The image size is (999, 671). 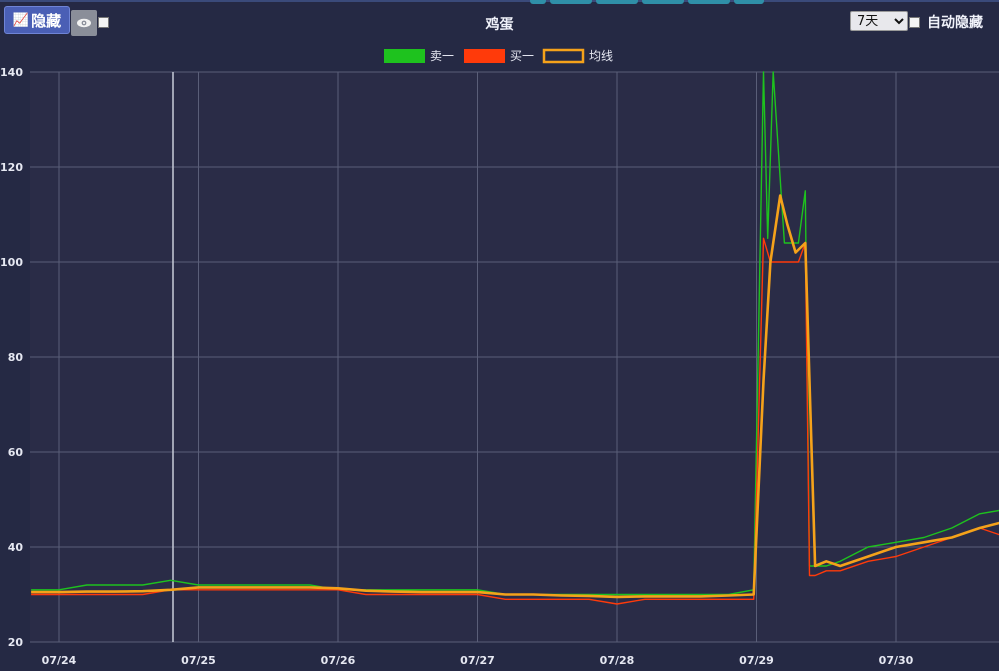 I want to click on y-tick-label: 20, so click(x=16, y=642).